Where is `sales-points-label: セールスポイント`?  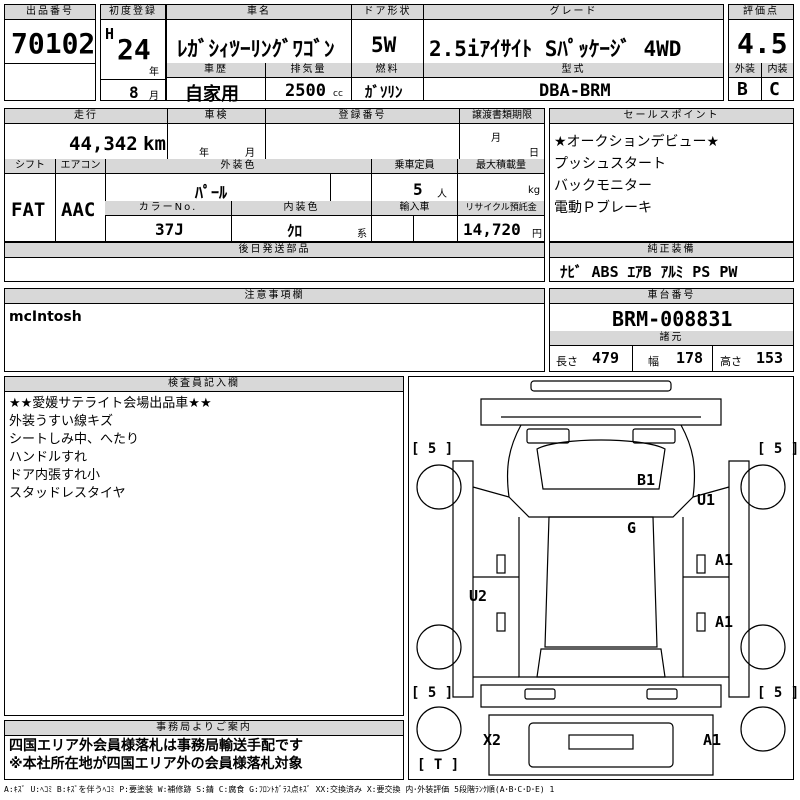
sales-points-label: セールスポイント is located at coordinates (671, 116).